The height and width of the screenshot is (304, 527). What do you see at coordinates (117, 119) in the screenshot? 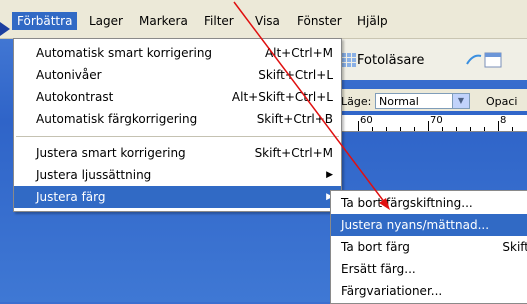
I see `menu-item-label: Automatisk färgkorrigering` at bounding box center [117, 119].